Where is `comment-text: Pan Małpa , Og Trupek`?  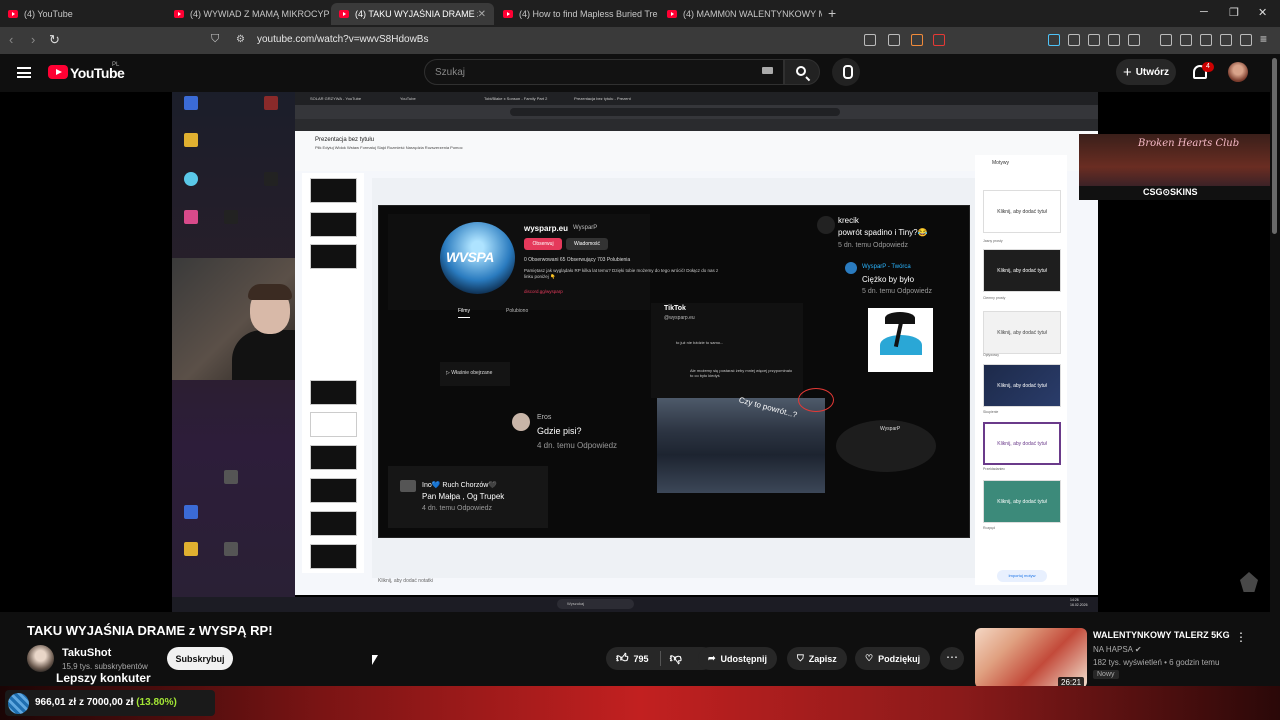 comment-text: Pan Małpa , Og Trupek is located at coordinates (463, 496).